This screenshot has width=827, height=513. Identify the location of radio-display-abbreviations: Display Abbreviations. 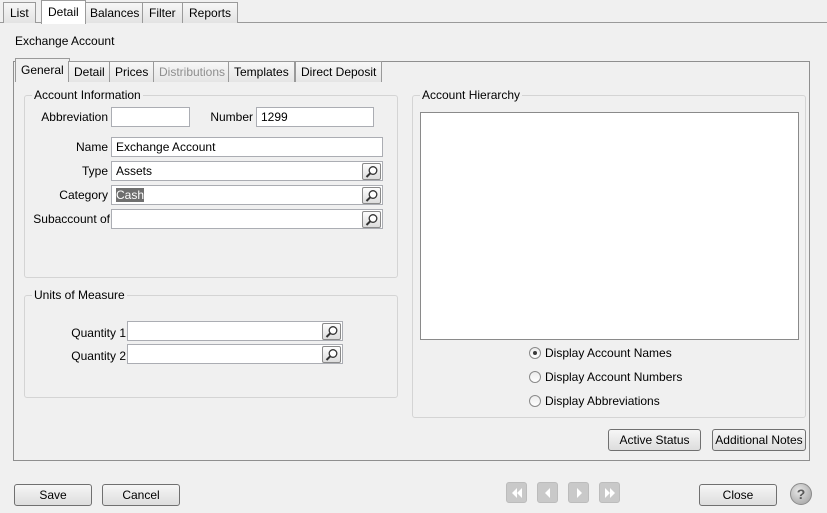
(594, 401).